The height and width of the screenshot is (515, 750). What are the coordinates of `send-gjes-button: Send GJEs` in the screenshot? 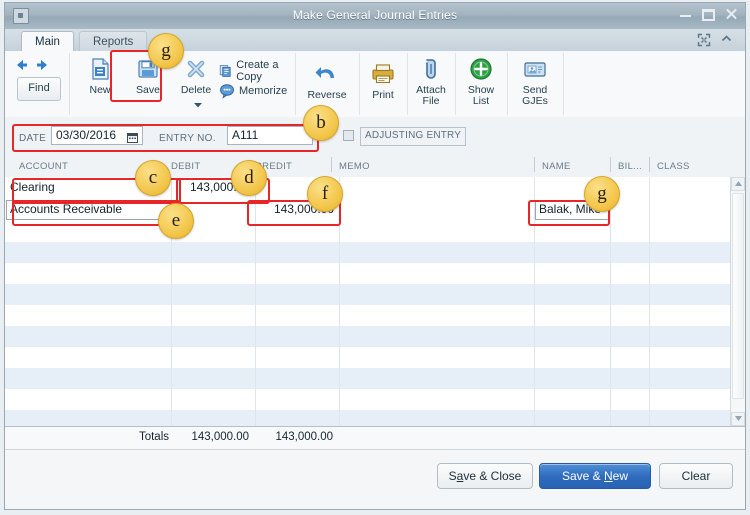 It's located at (535, 81).